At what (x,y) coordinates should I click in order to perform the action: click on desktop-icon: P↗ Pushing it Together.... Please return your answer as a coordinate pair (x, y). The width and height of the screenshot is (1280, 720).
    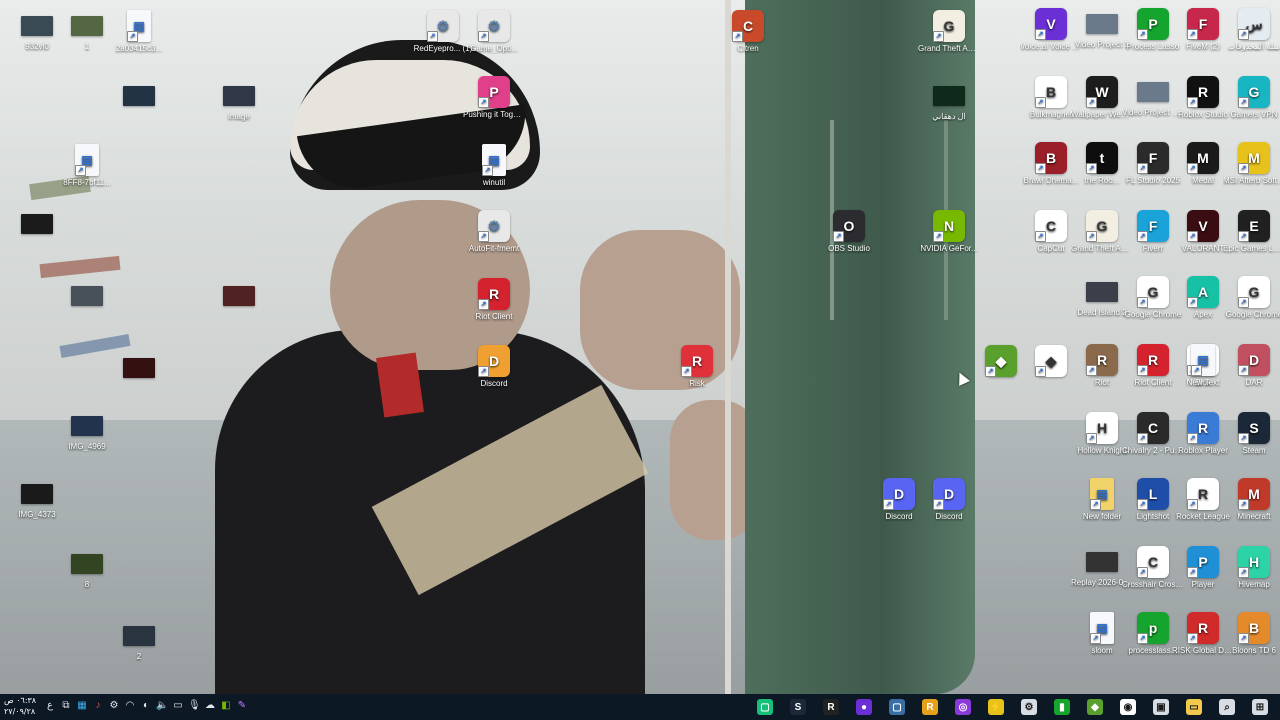
    Looking at the image, I should click on (494, 98).